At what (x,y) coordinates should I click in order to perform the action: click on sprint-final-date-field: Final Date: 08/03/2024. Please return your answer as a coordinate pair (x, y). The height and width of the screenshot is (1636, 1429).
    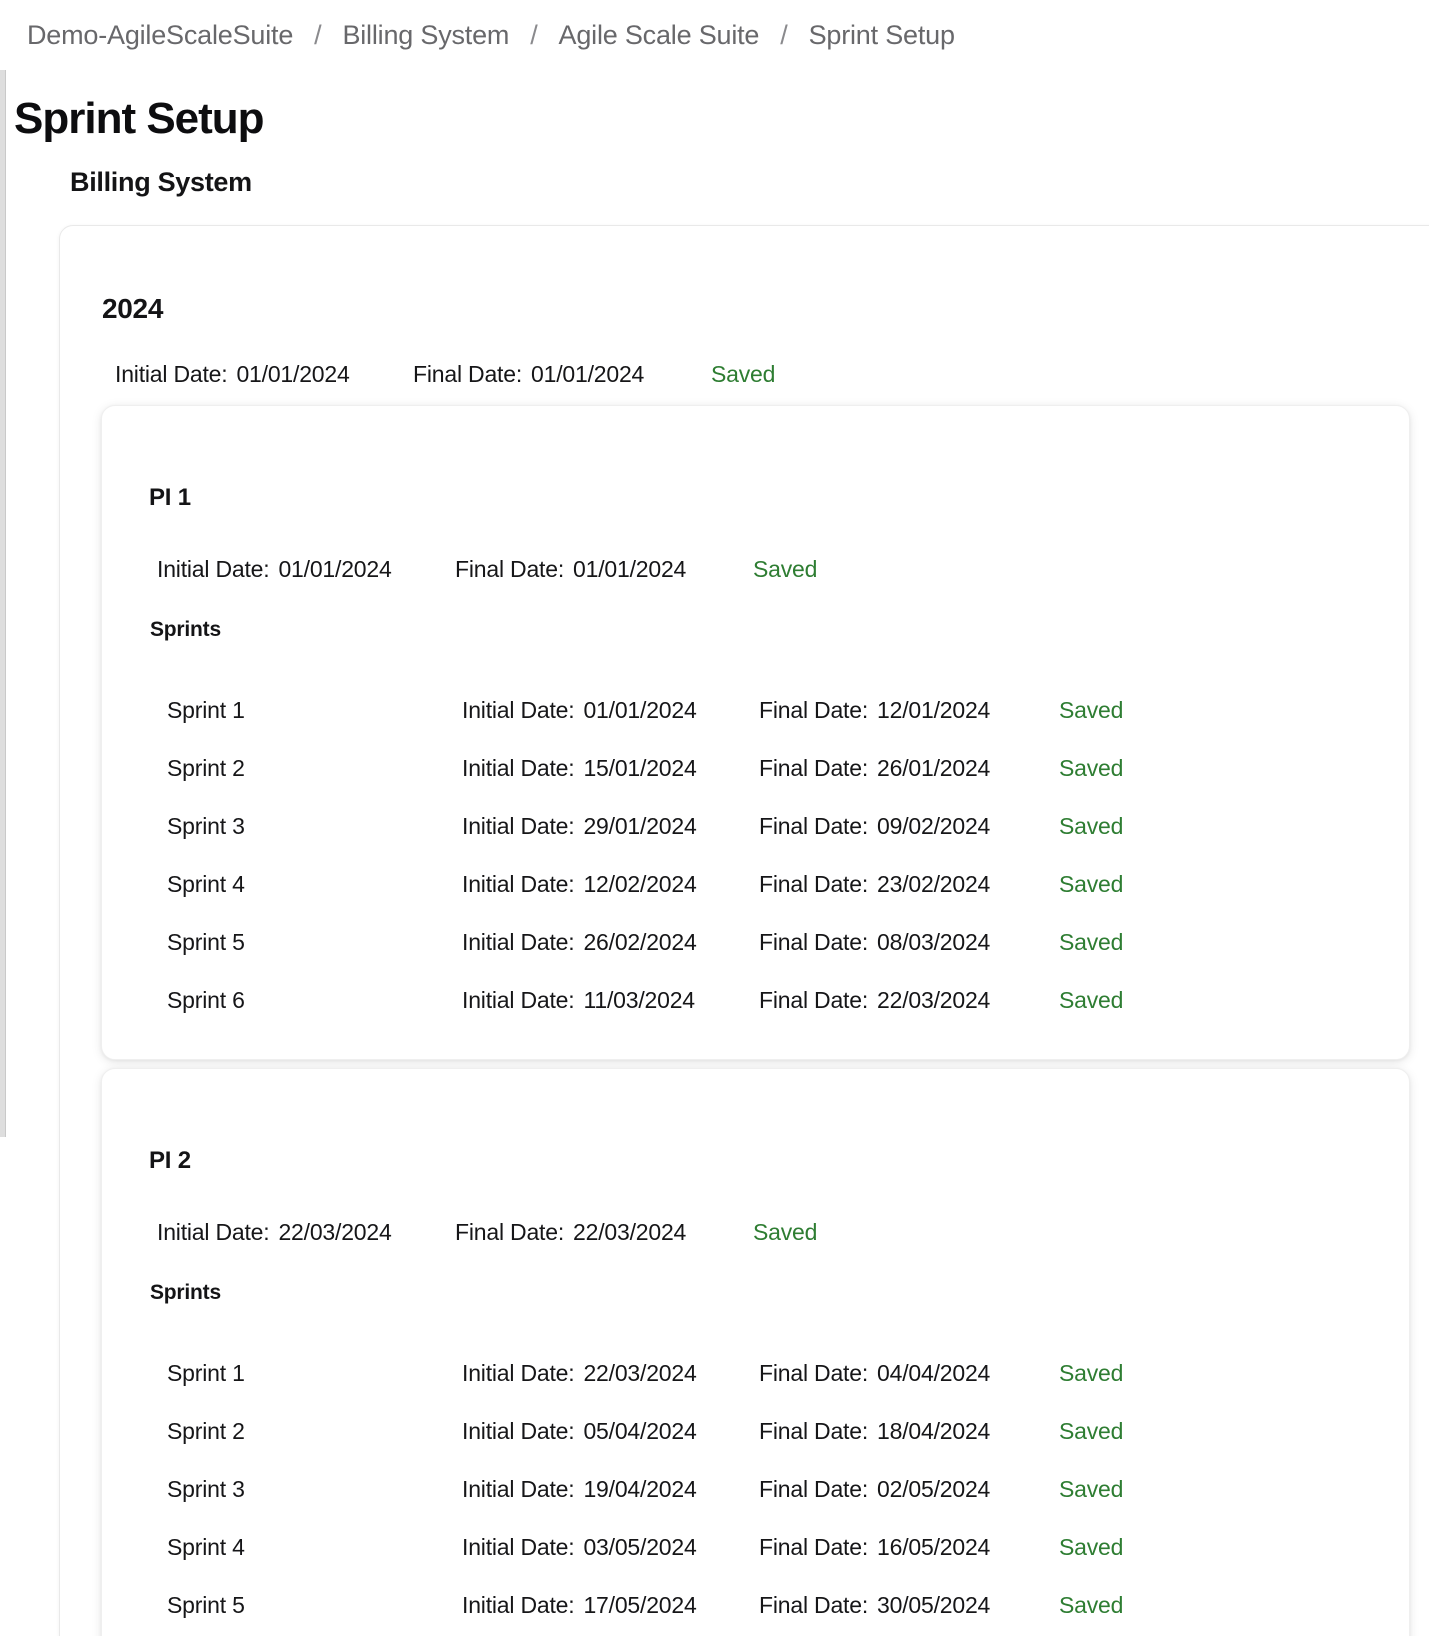
    Looking at the image, I should click on (909, 942).